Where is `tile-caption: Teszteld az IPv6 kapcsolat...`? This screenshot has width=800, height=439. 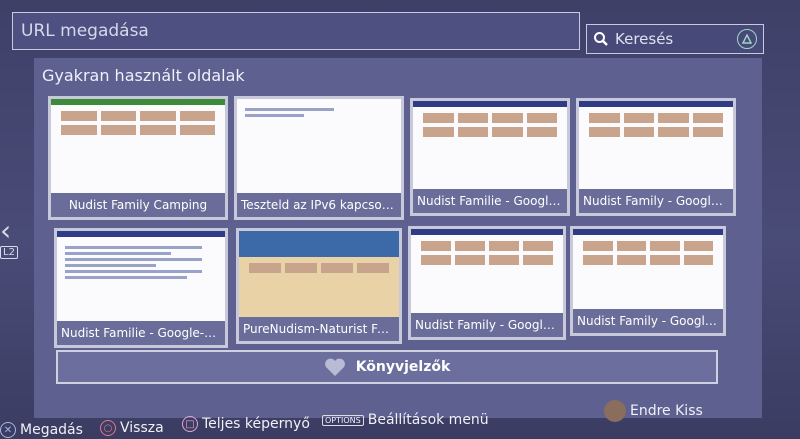
tile-caption: Teszteld az IPv6 kapcsolat... is located at coordinates (319, 205).